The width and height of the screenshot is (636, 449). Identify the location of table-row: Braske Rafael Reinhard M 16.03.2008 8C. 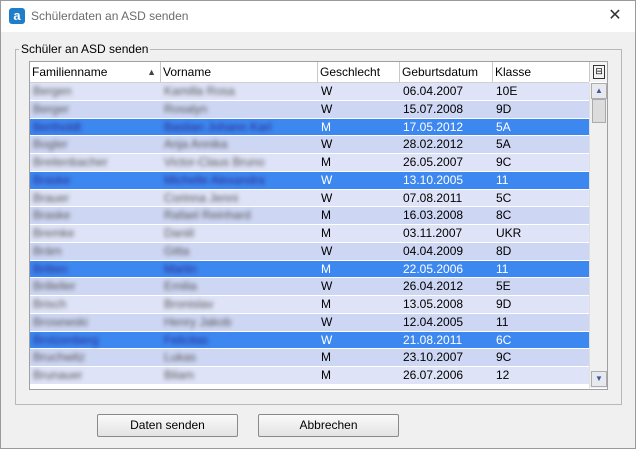
(309, 216).